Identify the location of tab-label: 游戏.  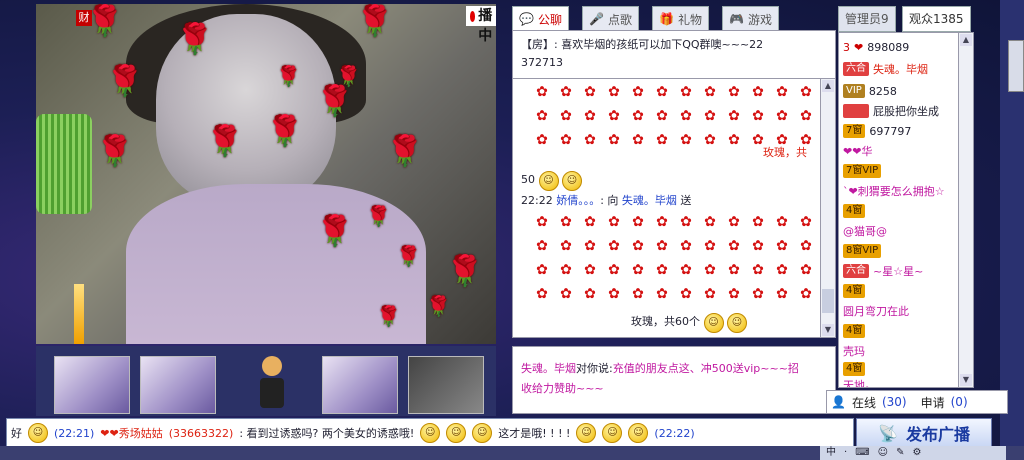
(759, 19).